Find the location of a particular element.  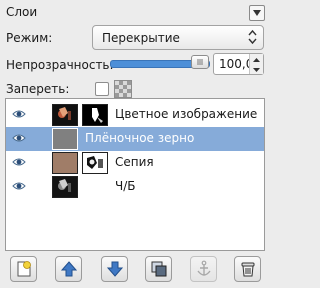

mode-label: Режим: is located at coordinates (29, 38).